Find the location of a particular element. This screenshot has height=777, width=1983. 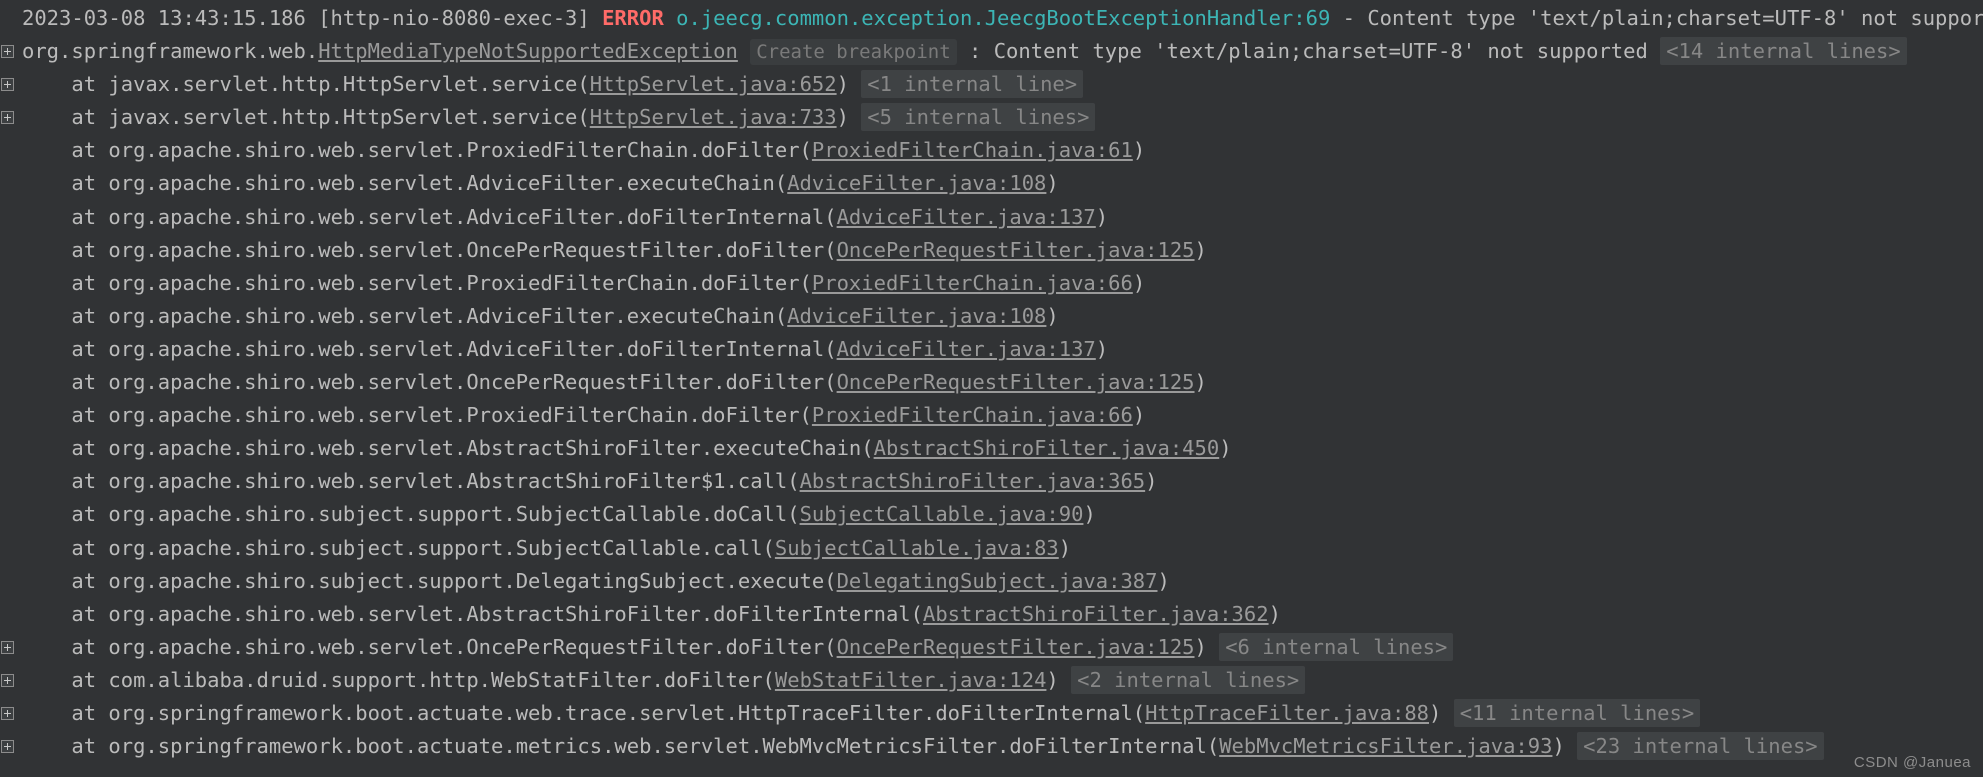

frame-source-link: DelegatingSubject.java:387 is located at coordinates (997, 581).